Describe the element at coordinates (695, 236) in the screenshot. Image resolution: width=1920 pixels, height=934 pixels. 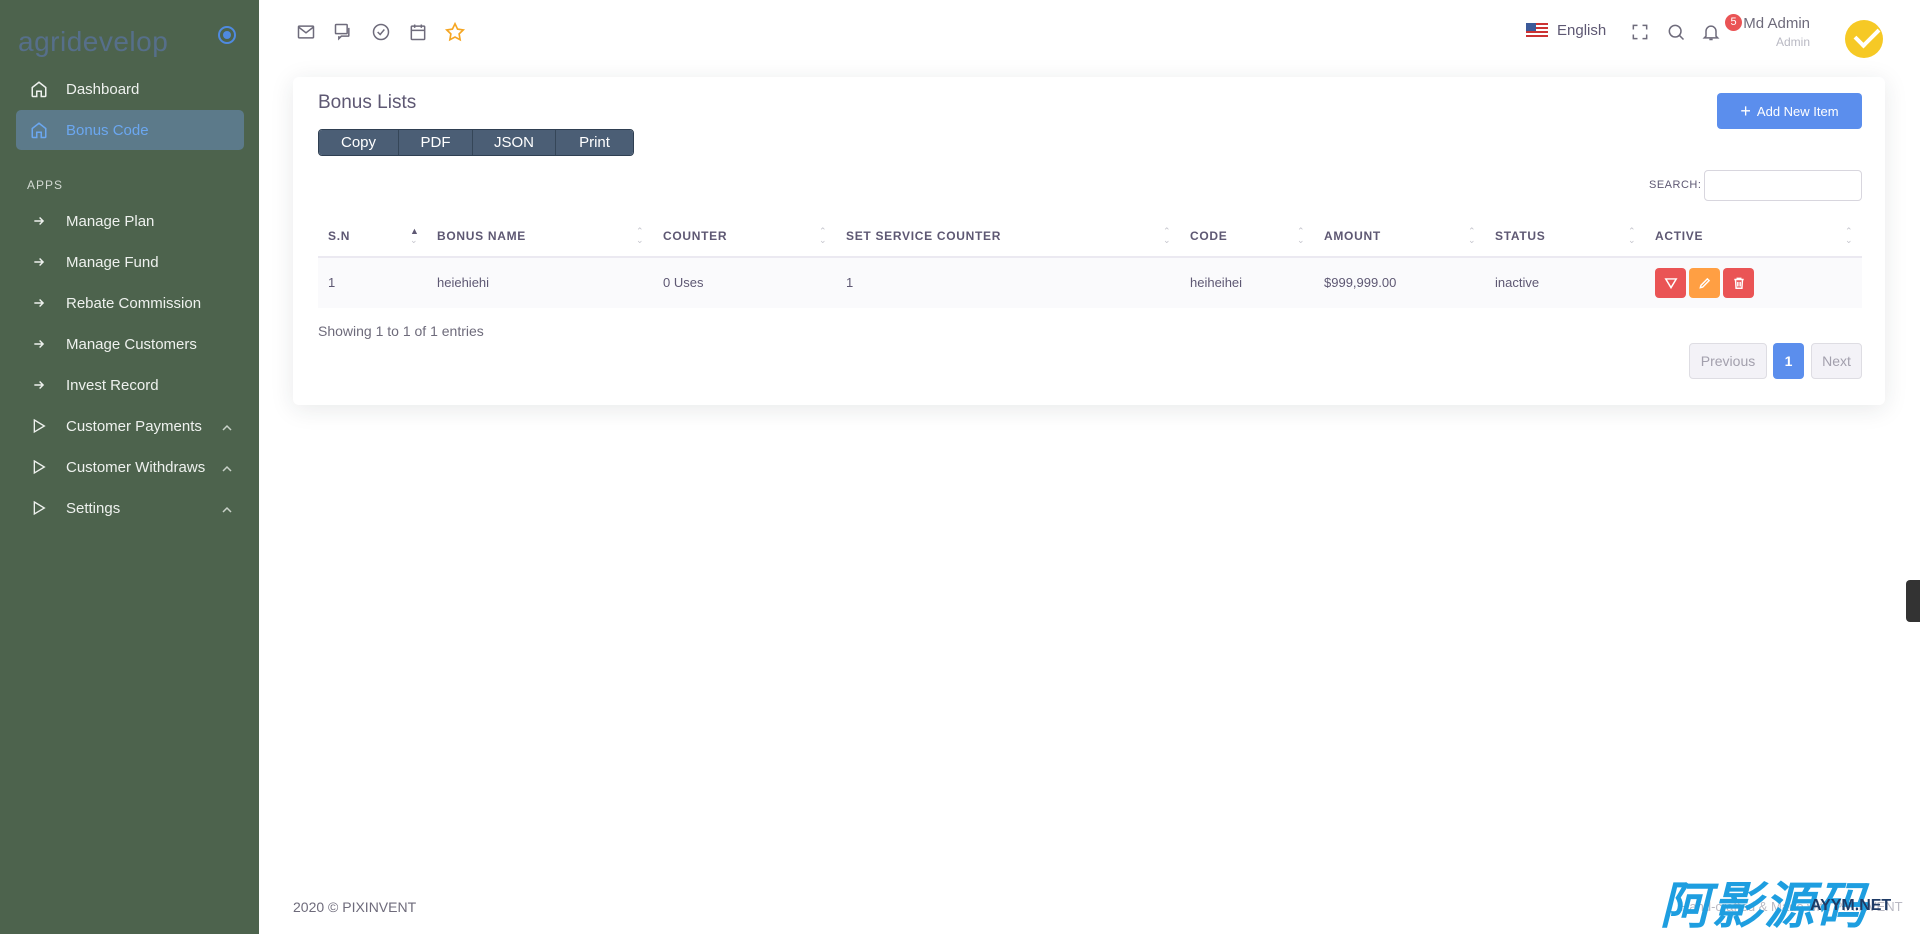
I see `column-header-counter: COUNTER` at that location.